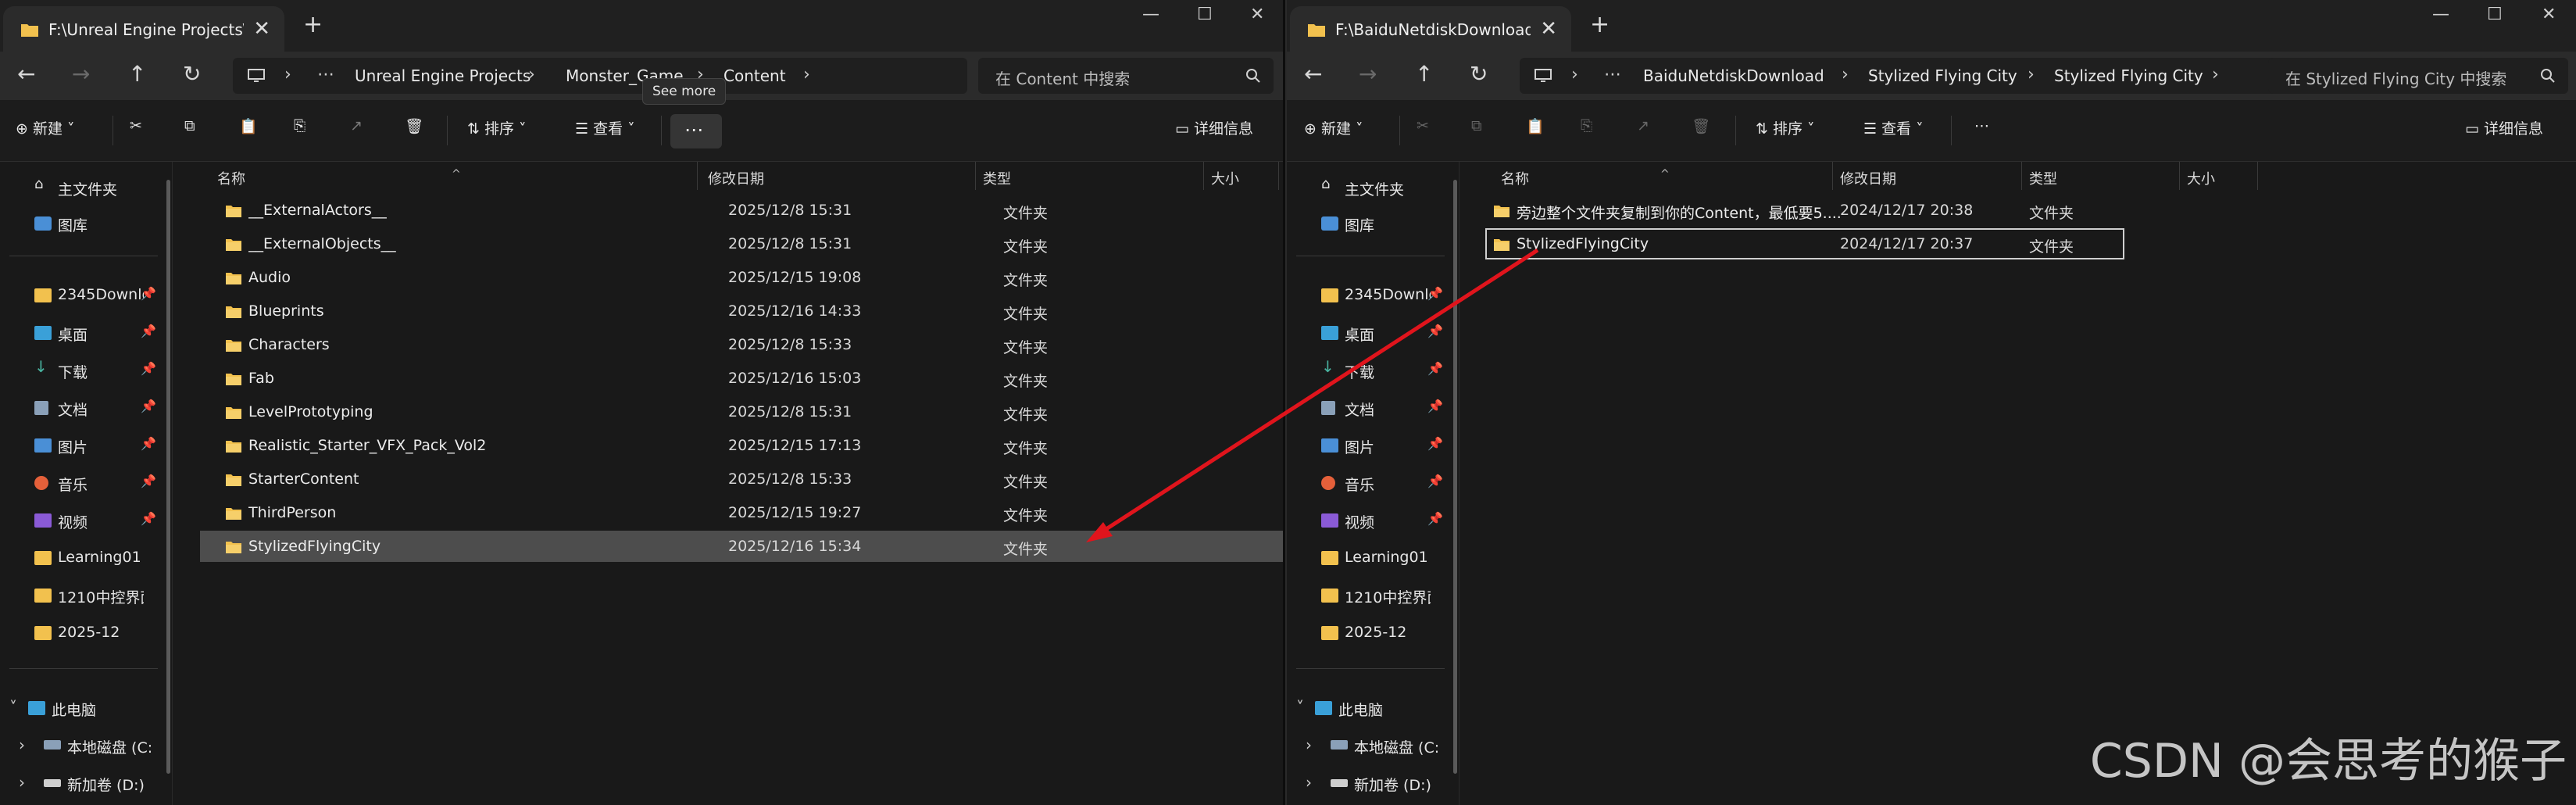  Describe the element at coordinates (82, 482) in the screenshot. I see `sidebar-item-music: 音乐 📌` at that location.